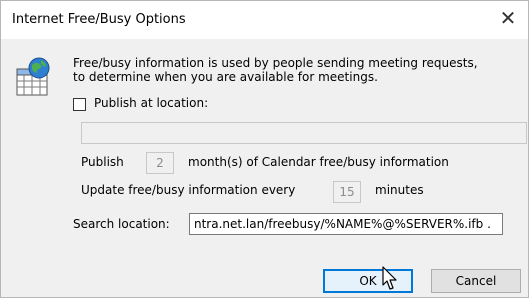 This screenshot has height=298, width=529. What do you see at coordinates (347, 192) in the screenshot?
I see `update-interval-input: 15` at bounding box center [347, 192].